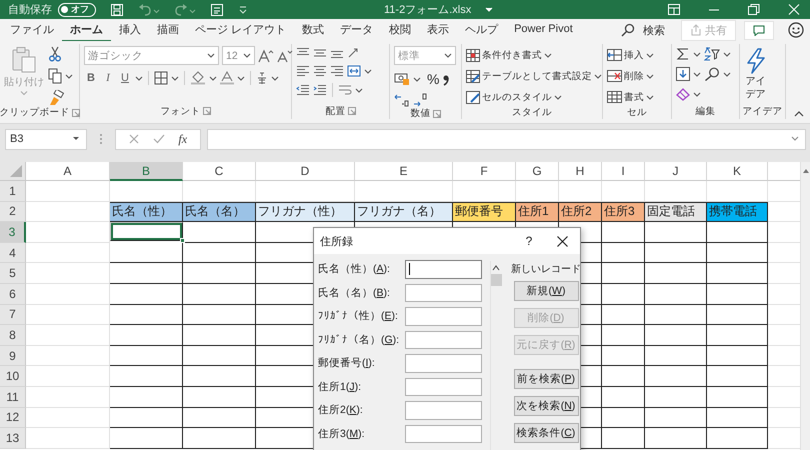 This screenshot has width=810, height=450. I want to click on ribbon-tab: 校閲, so click(400, 30).